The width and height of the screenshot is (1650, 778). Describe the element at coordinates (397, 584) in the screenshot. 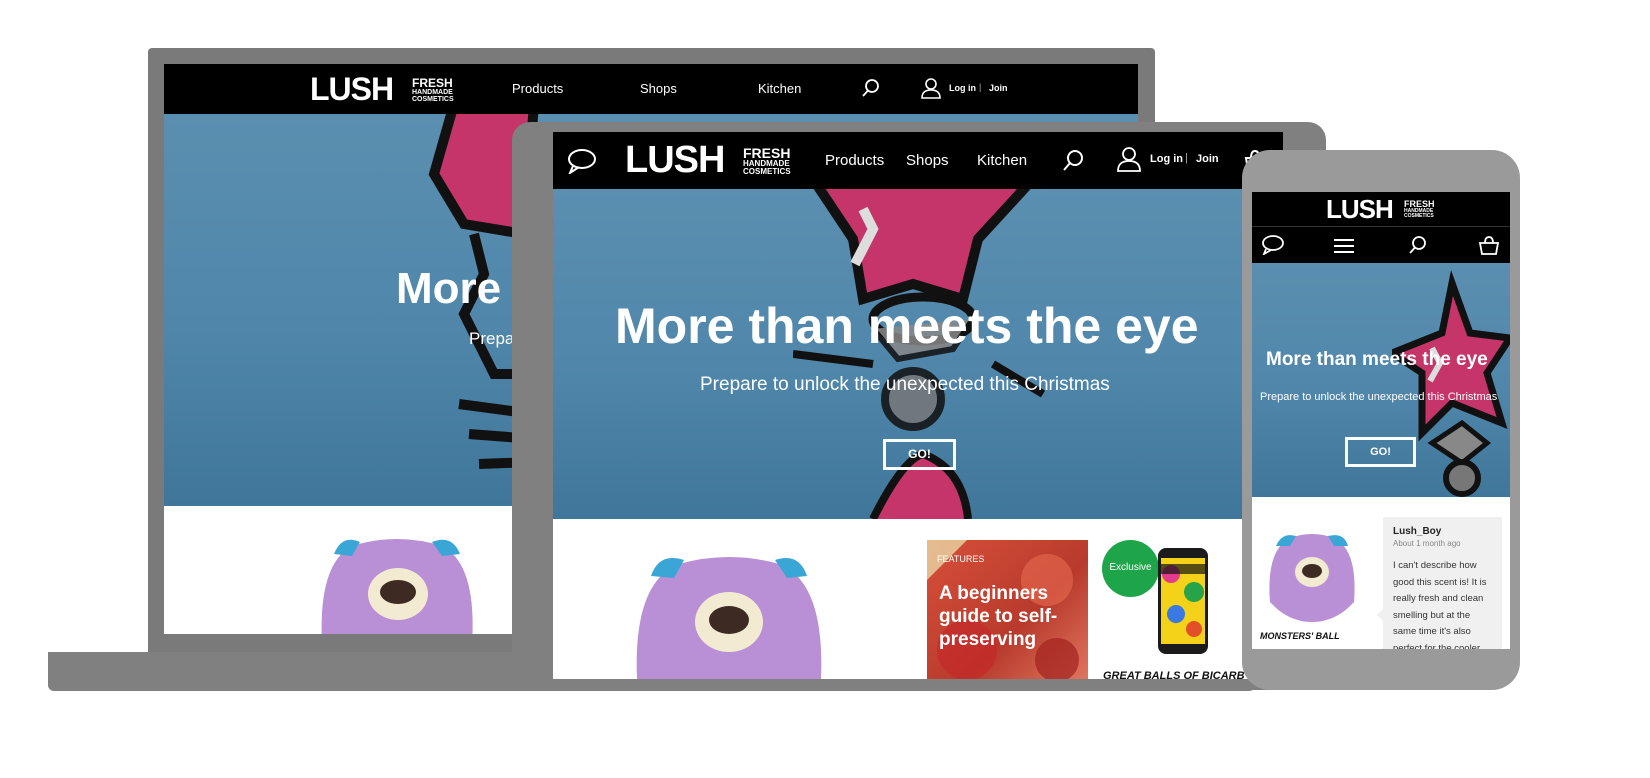

I see `laptop-product-image` at that location.